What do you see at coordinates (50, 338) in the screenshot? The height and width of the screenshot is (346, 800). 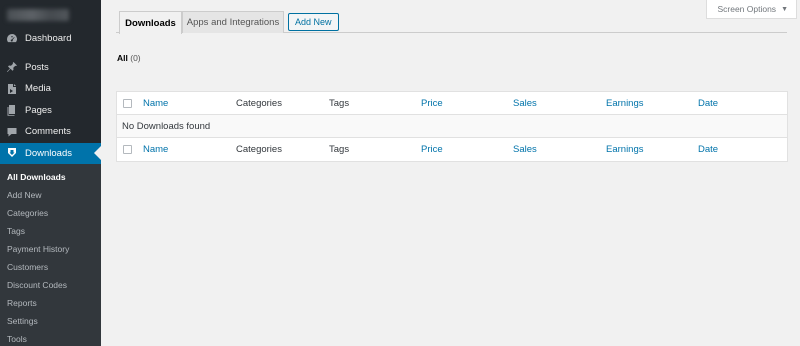 I see `submenu-tools: Tools` at bounding box center [50, 338].